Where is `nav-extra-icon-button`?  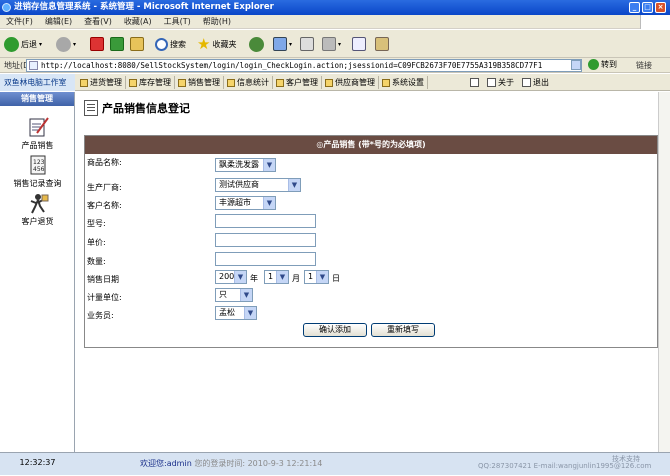
nav-extra-icon-button is located at coordinates (474, 82).